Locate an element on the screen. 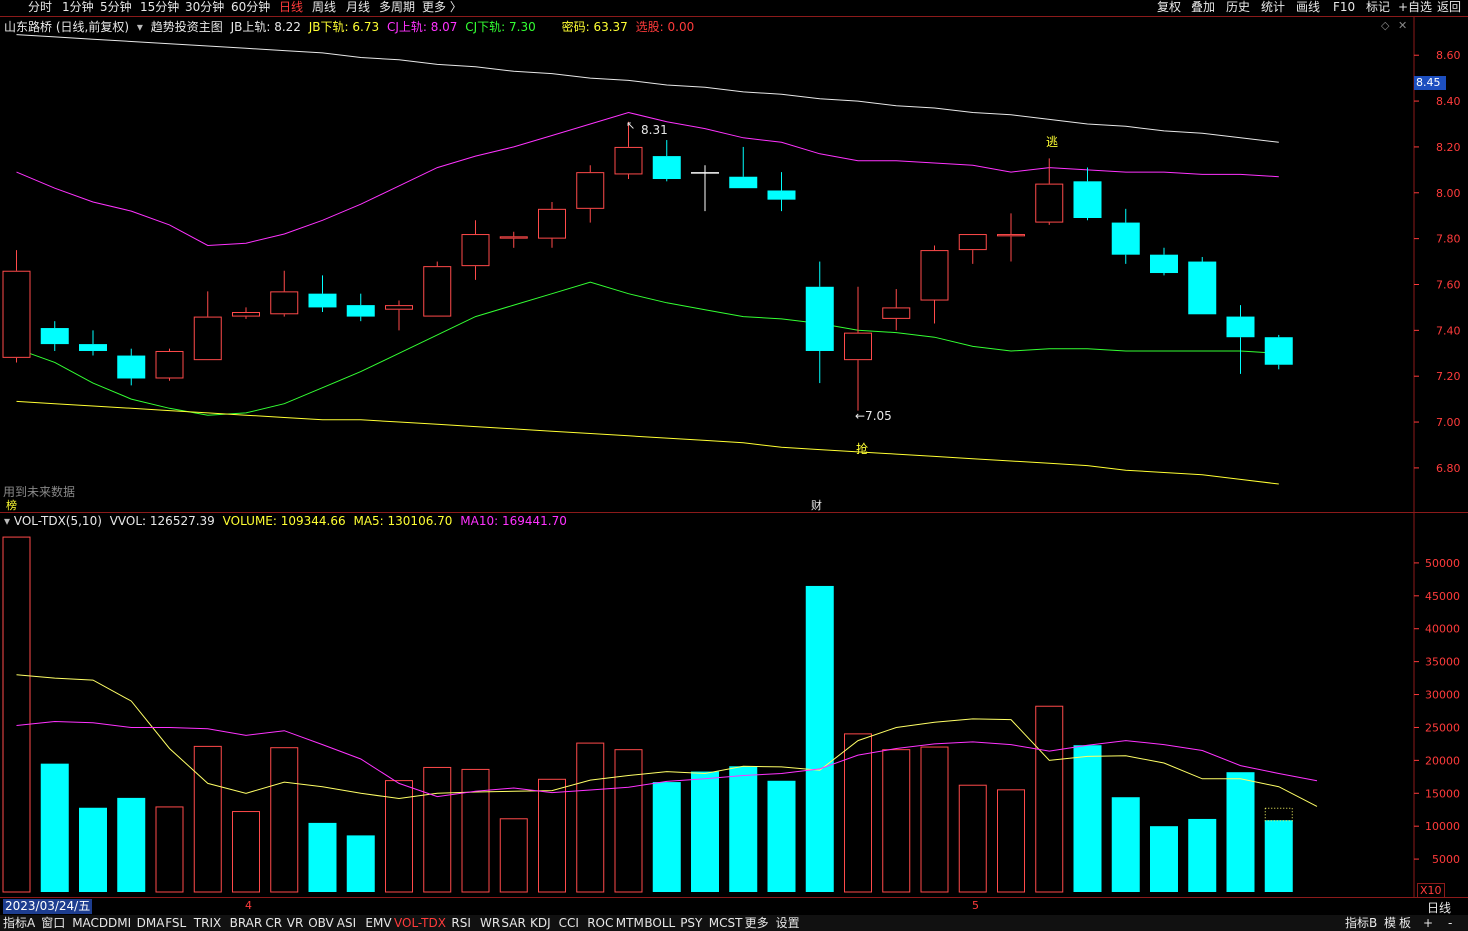 The height and width of the screenshot is (931, 1468). indicator-side-button: 模 is located at coordinates (1390, 923).